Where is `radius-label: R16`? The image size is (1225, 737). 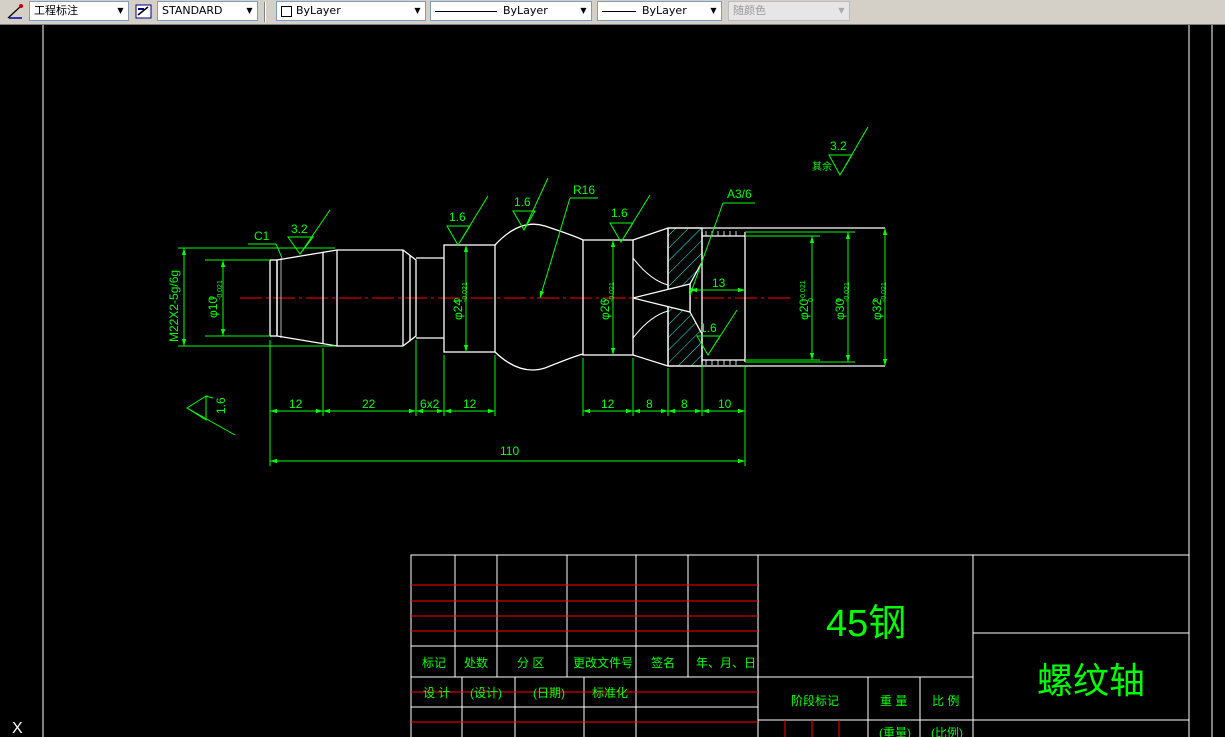 radius-label: R16 is located at coordinates (584, 190).